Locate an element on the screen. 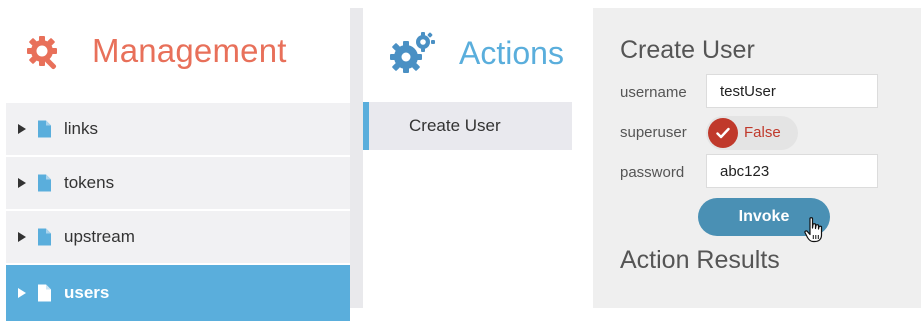 This screenshot has height=323, width=921. password-label: password is located at coordinates (652, 172).